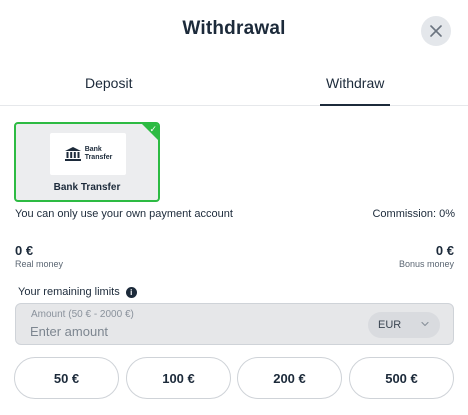  I want to click on remaining-limits-label: Your remaining limits, so click(69, 292).